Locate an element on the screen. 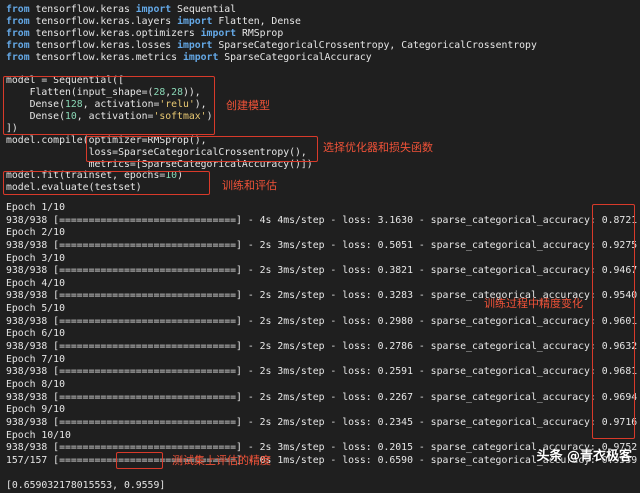  code-line: from tensorflow.keras import Sequential is located at coordinates (323, 10).